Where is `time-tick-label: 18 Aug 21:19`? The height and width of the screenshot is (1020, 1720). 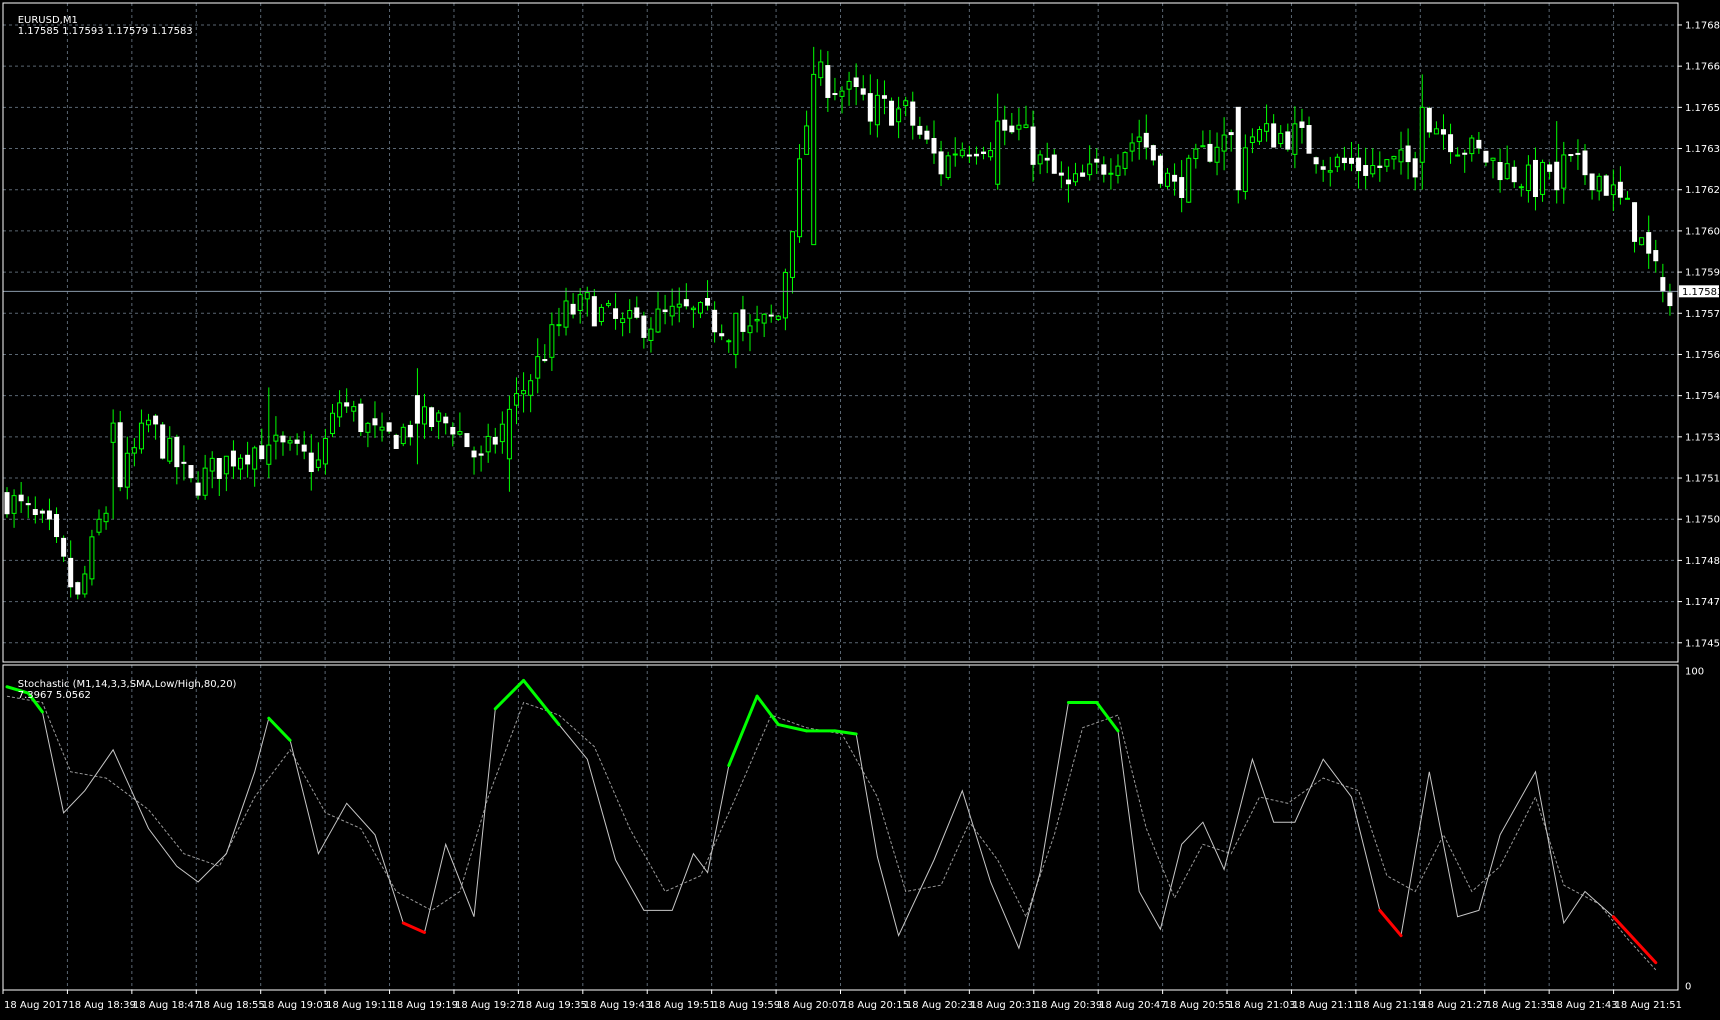 time-tick-label: 18 Aug 21:19 is located at coordinates (1390, 1005).